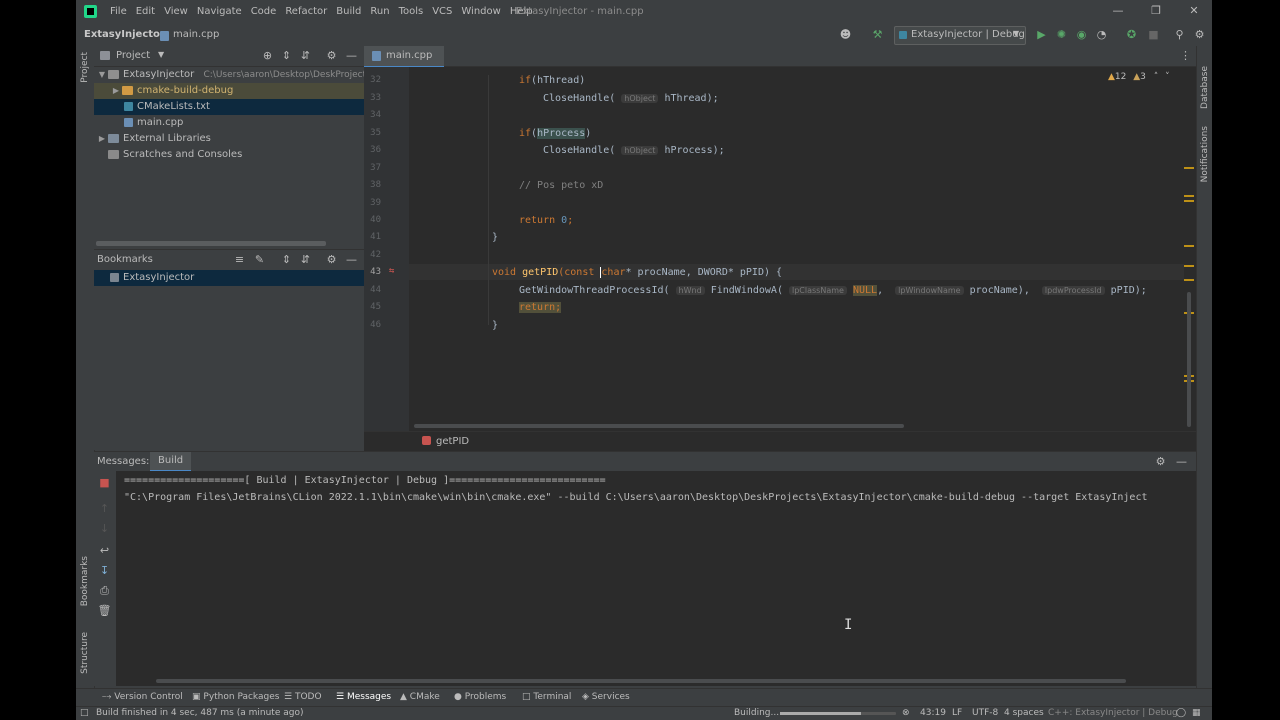 The image size is (1280, 720). What do you see at coordinates (176, 11) in the screenshot?
I see `menu-view: View` at bounding box center [176, 11].